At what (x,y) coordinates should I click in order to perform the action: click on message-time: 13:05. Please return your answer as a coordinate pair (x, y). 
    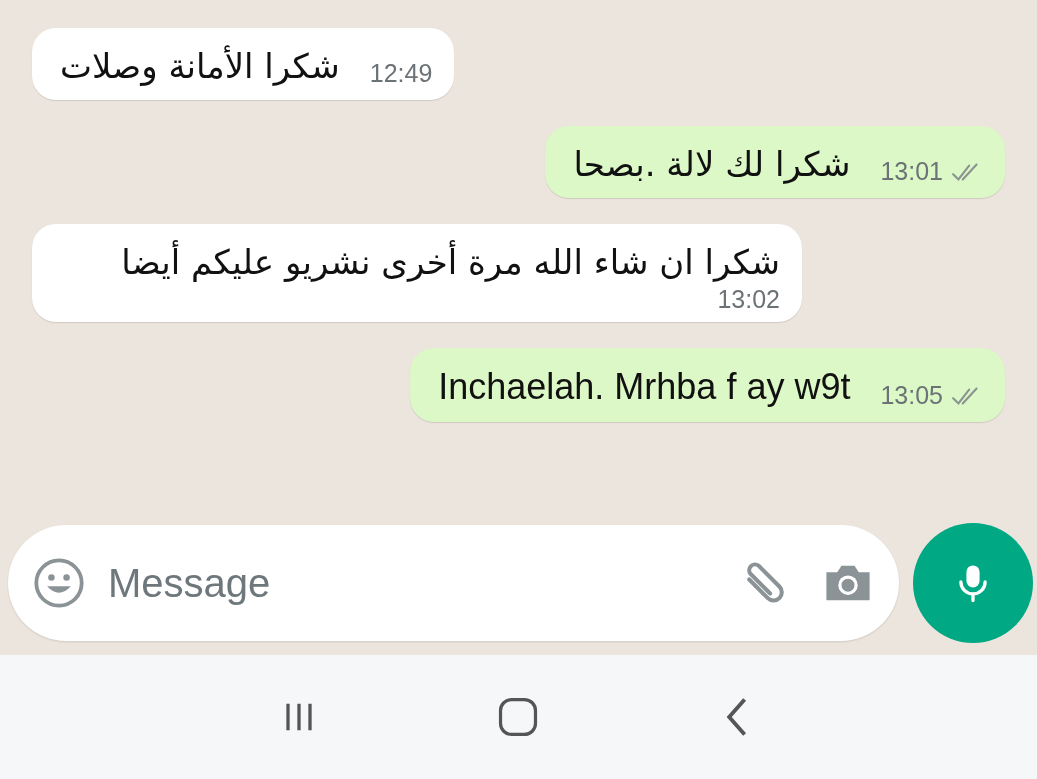
    Looking at the image, I should click on (911, 396).